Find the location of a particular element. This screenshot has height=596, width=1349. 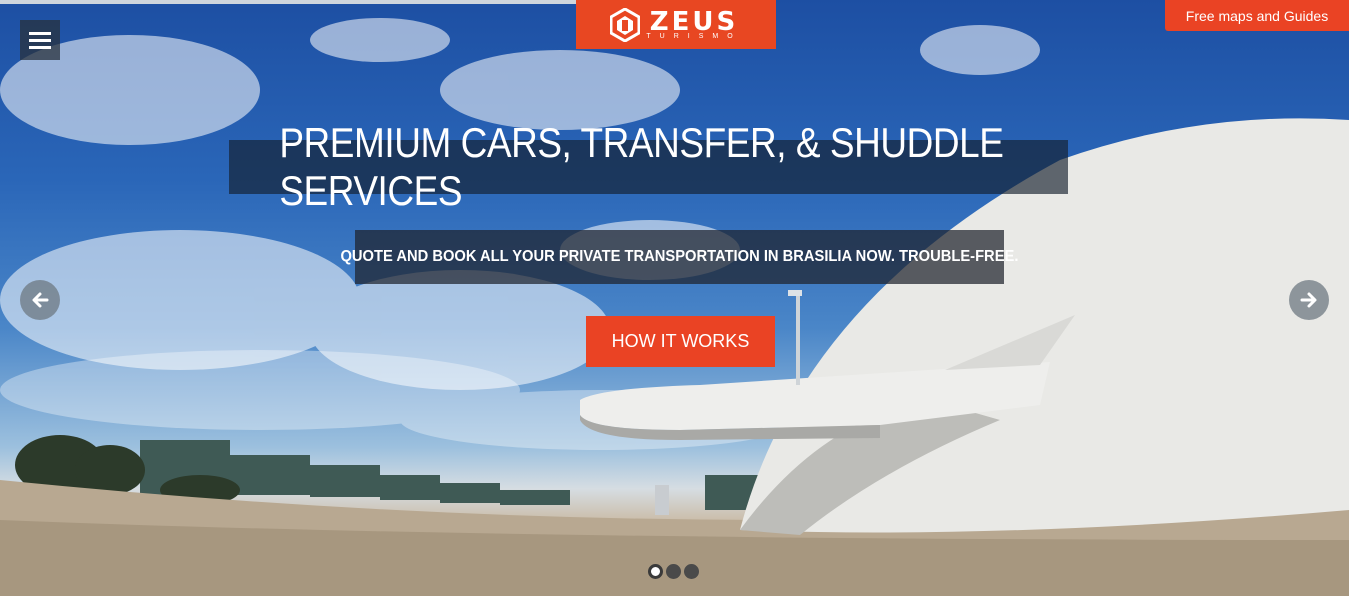

logo-text: ZEUS is located at coordinates (694, 22).